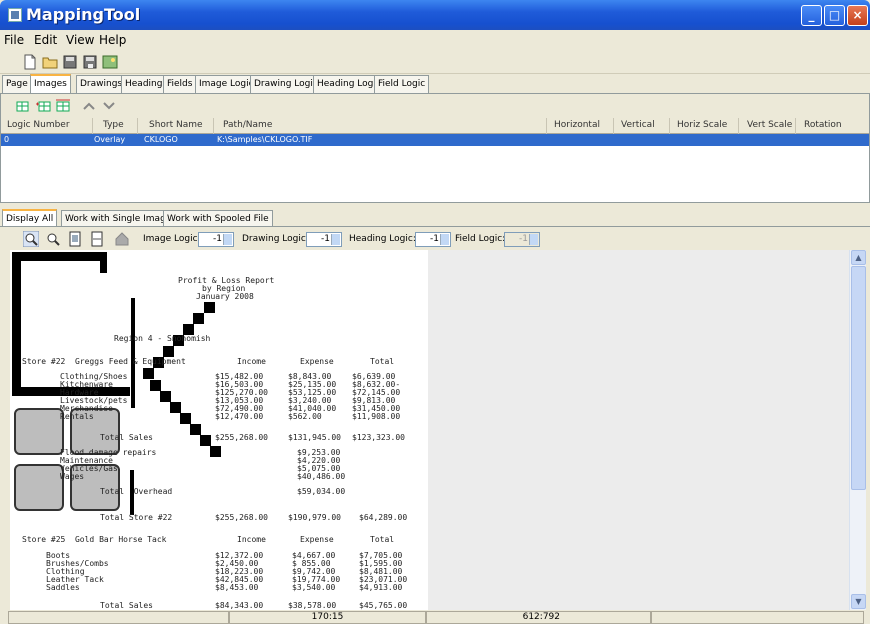 The height and width of the screenshot is (624, 870). What do you see at coordinates (110, 62) in the screenshot?
I see `image-icon` at bounding box center [110, 62].